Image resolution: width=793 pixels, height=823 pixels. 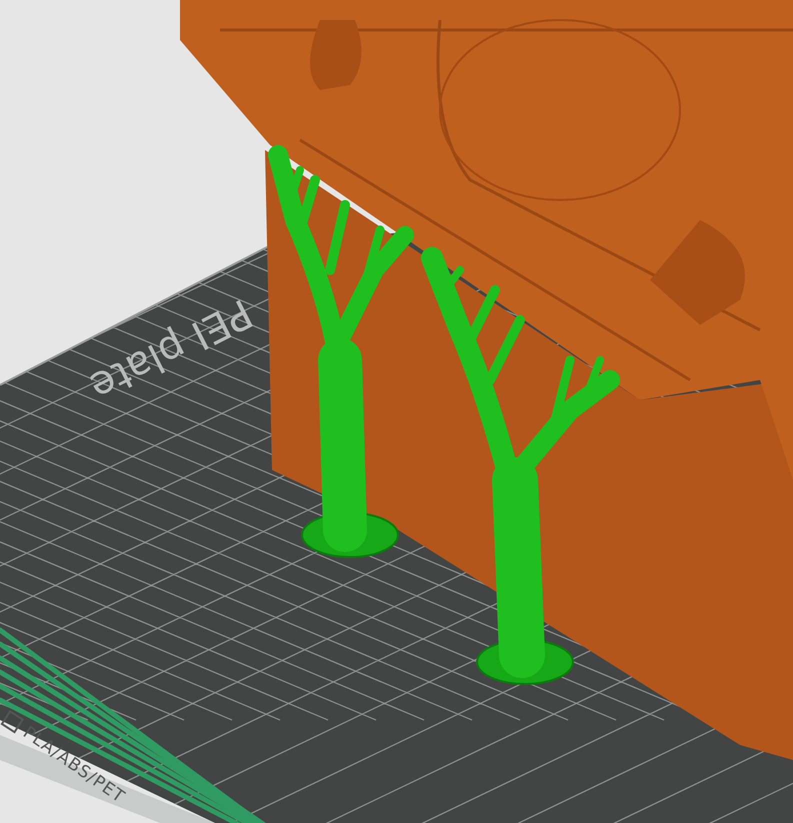 What do you see at coordinates (171, 349) in the screenshot?
I see `bed-label: PEI plate` at bounding box center [171, 349].